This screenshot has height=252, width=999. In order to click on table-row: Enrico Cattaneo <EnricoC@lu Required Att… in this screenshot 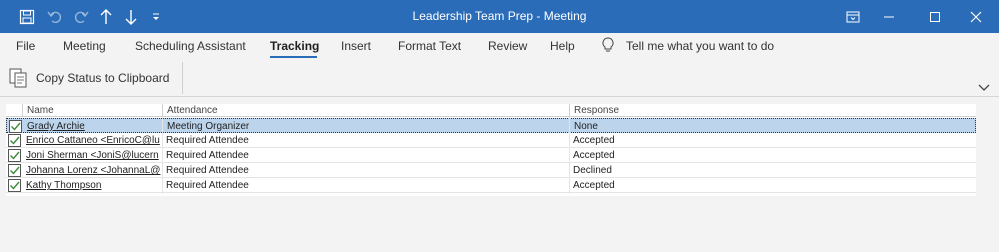, I will do `click(491, 140)`.